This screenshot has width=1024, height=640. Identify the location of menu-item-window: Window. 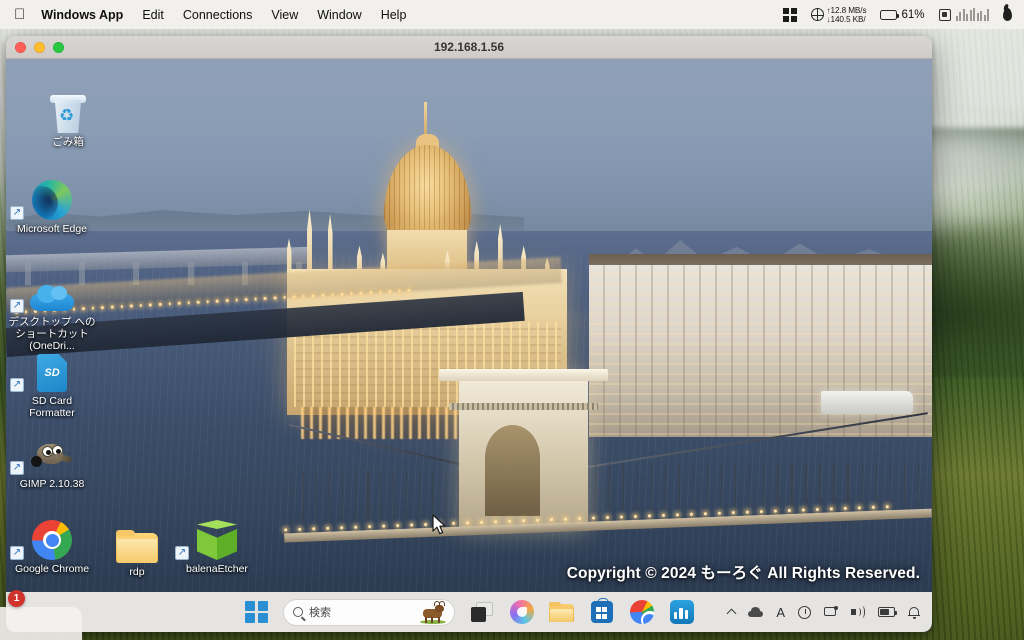
(339, 15).